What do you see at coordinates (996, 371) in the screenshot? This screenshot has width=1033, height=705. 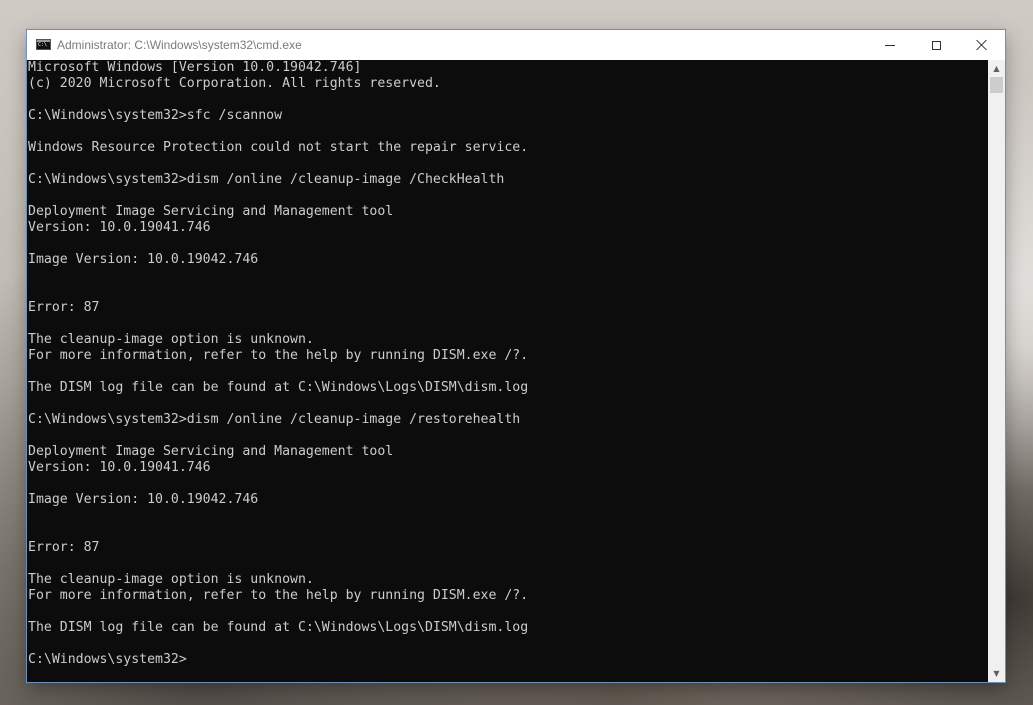 I see `vertical-scrollbar: ▲ ▼` at bounding box center [996, 371].